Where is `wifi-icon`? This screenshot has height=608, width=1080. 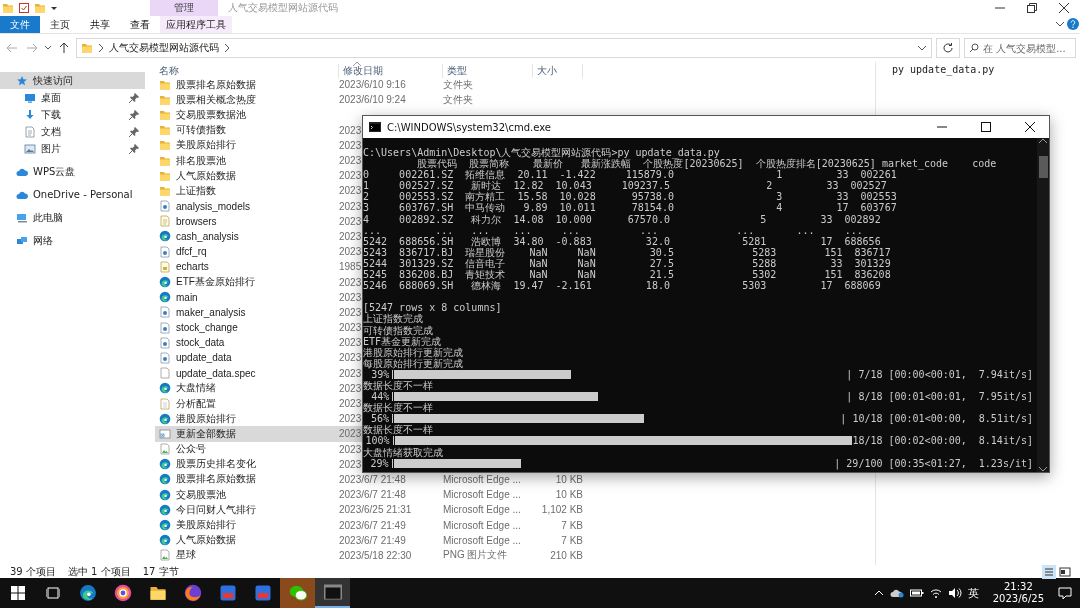 wifi-icon is located at coordinates (935, 593).